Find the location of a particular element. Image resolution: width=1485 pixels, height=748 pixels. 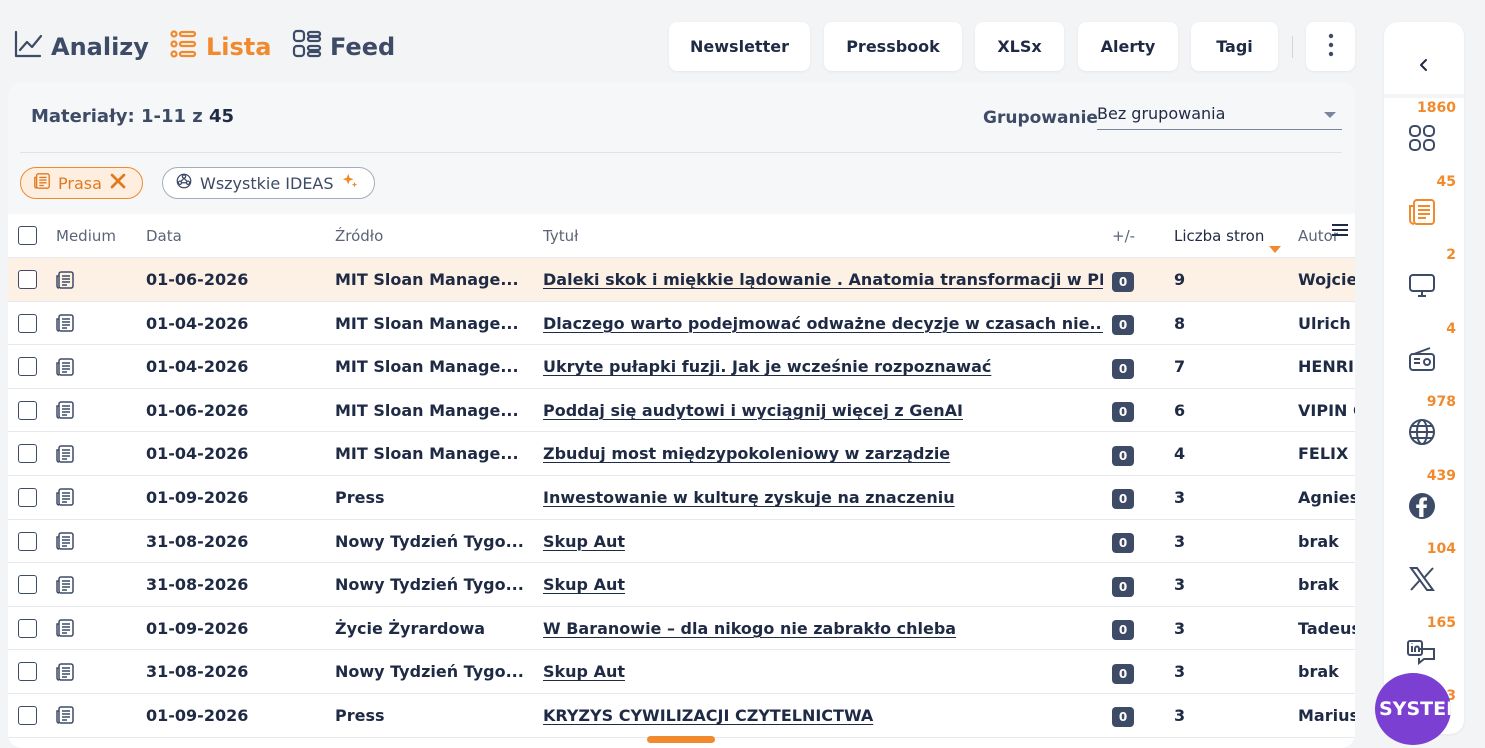

sidebar-media-internet-globe: 978 is located at coordinates (1424, 429).